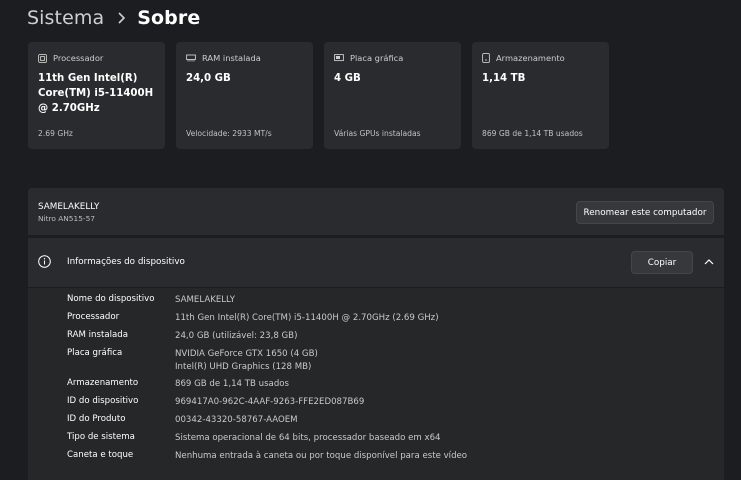 This screenshot has width=741, height=480. What do you see at coordinates (101, 437) in the screenshot?
I see `spec-label: Tipo de sistema` at bounding box center [101, 437].